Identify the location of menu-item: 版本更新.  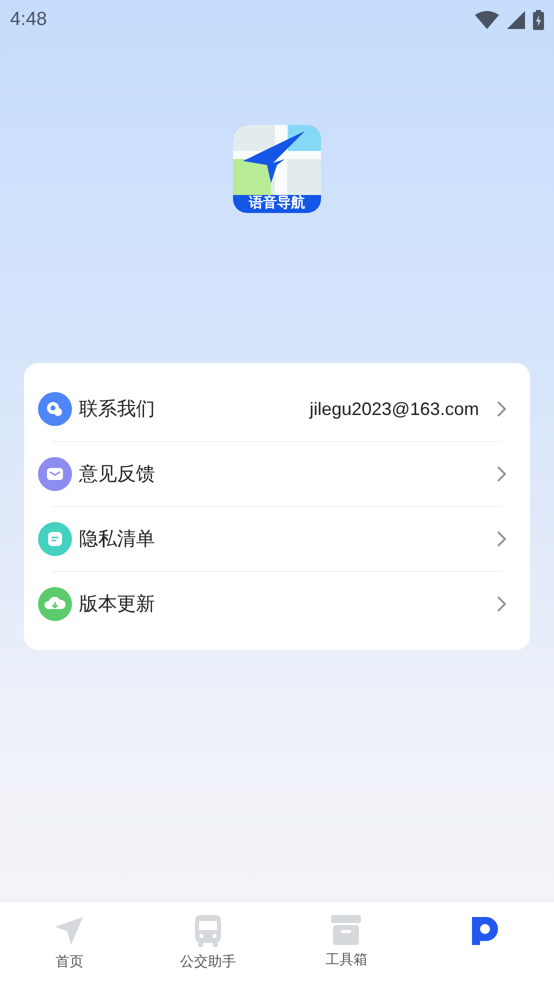
(277, 604).